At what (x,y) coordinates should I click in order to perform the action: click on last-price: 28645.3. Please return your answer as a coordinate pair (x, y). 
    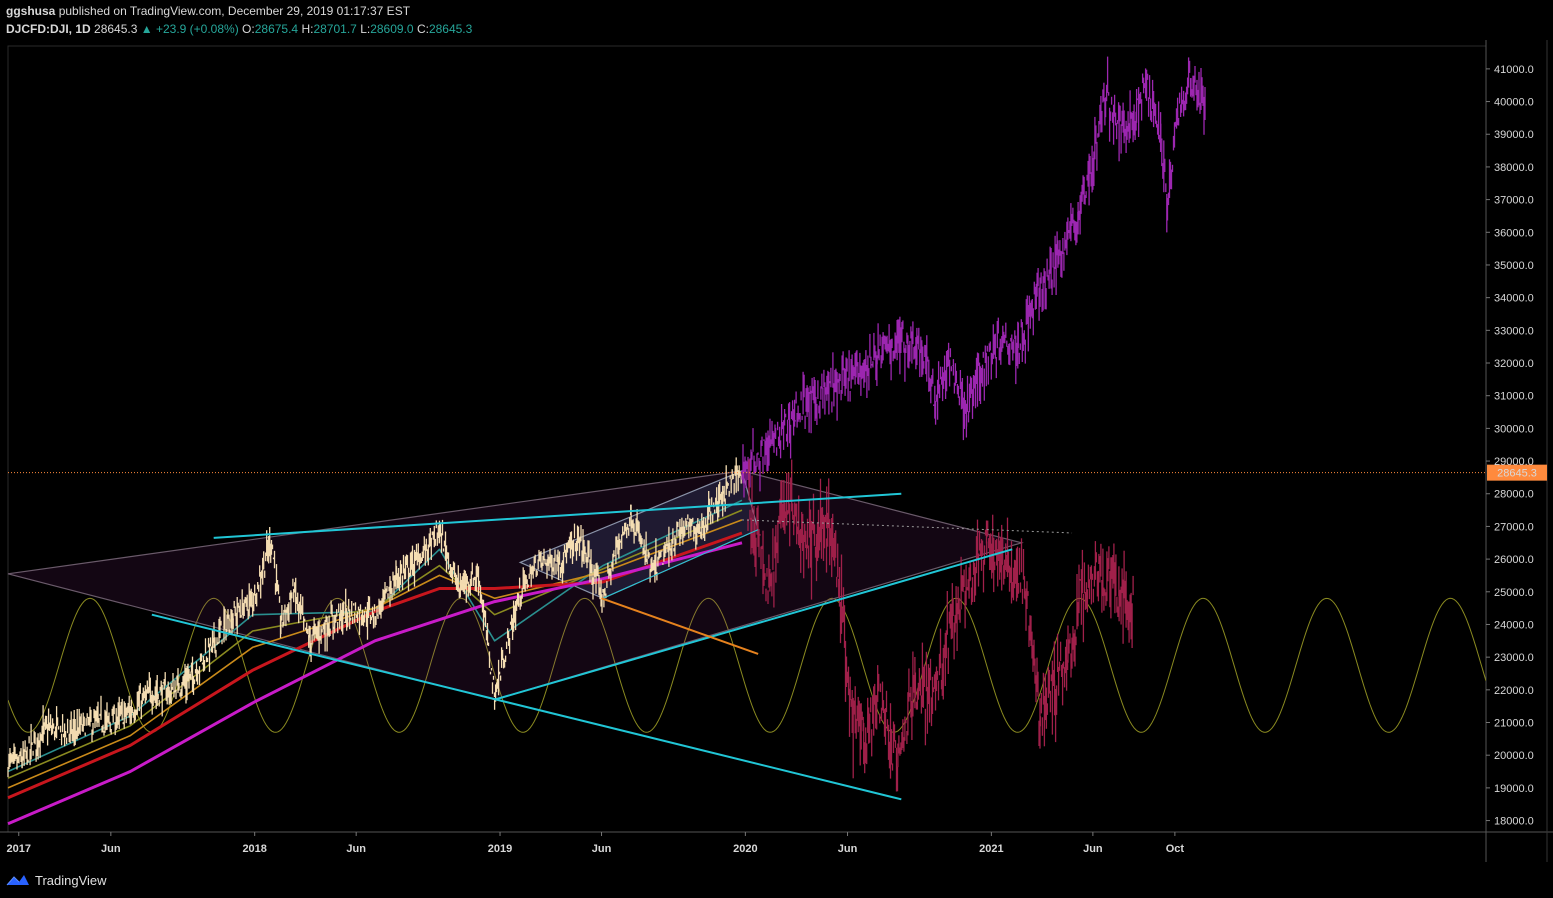
    Looking at the image, I should click on (116, 29).